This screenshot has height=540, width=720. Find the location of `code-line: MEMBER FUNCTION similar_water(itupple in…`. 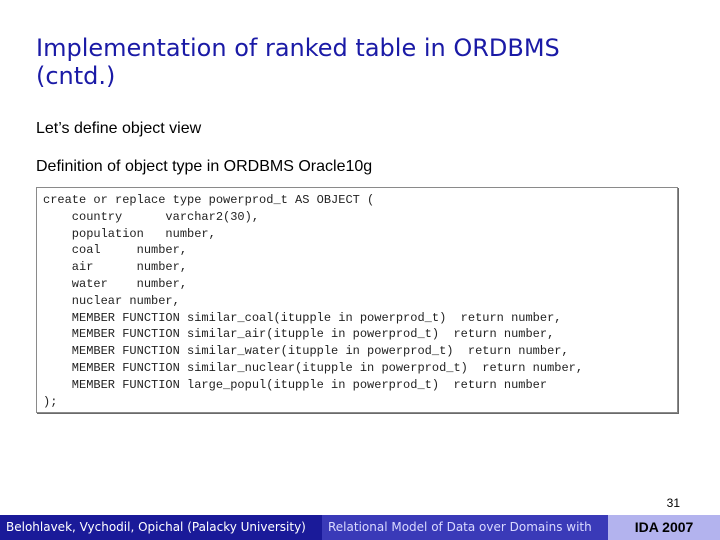

code-line: MEMBER FUNCTION similar_water(itupple in… is located at coordinates (306, 351).